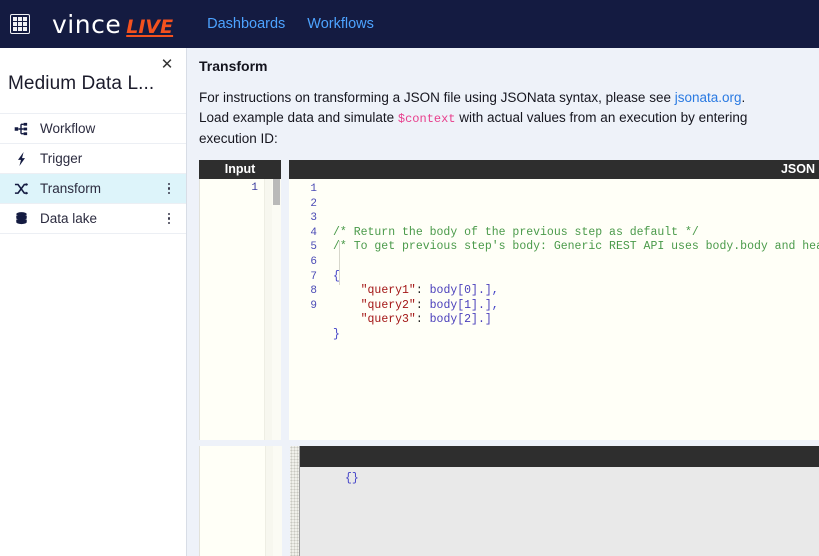 This screenshot has height=556, width=819. I want to click on sidebar-item-transform: Transform, so click(93, 188).